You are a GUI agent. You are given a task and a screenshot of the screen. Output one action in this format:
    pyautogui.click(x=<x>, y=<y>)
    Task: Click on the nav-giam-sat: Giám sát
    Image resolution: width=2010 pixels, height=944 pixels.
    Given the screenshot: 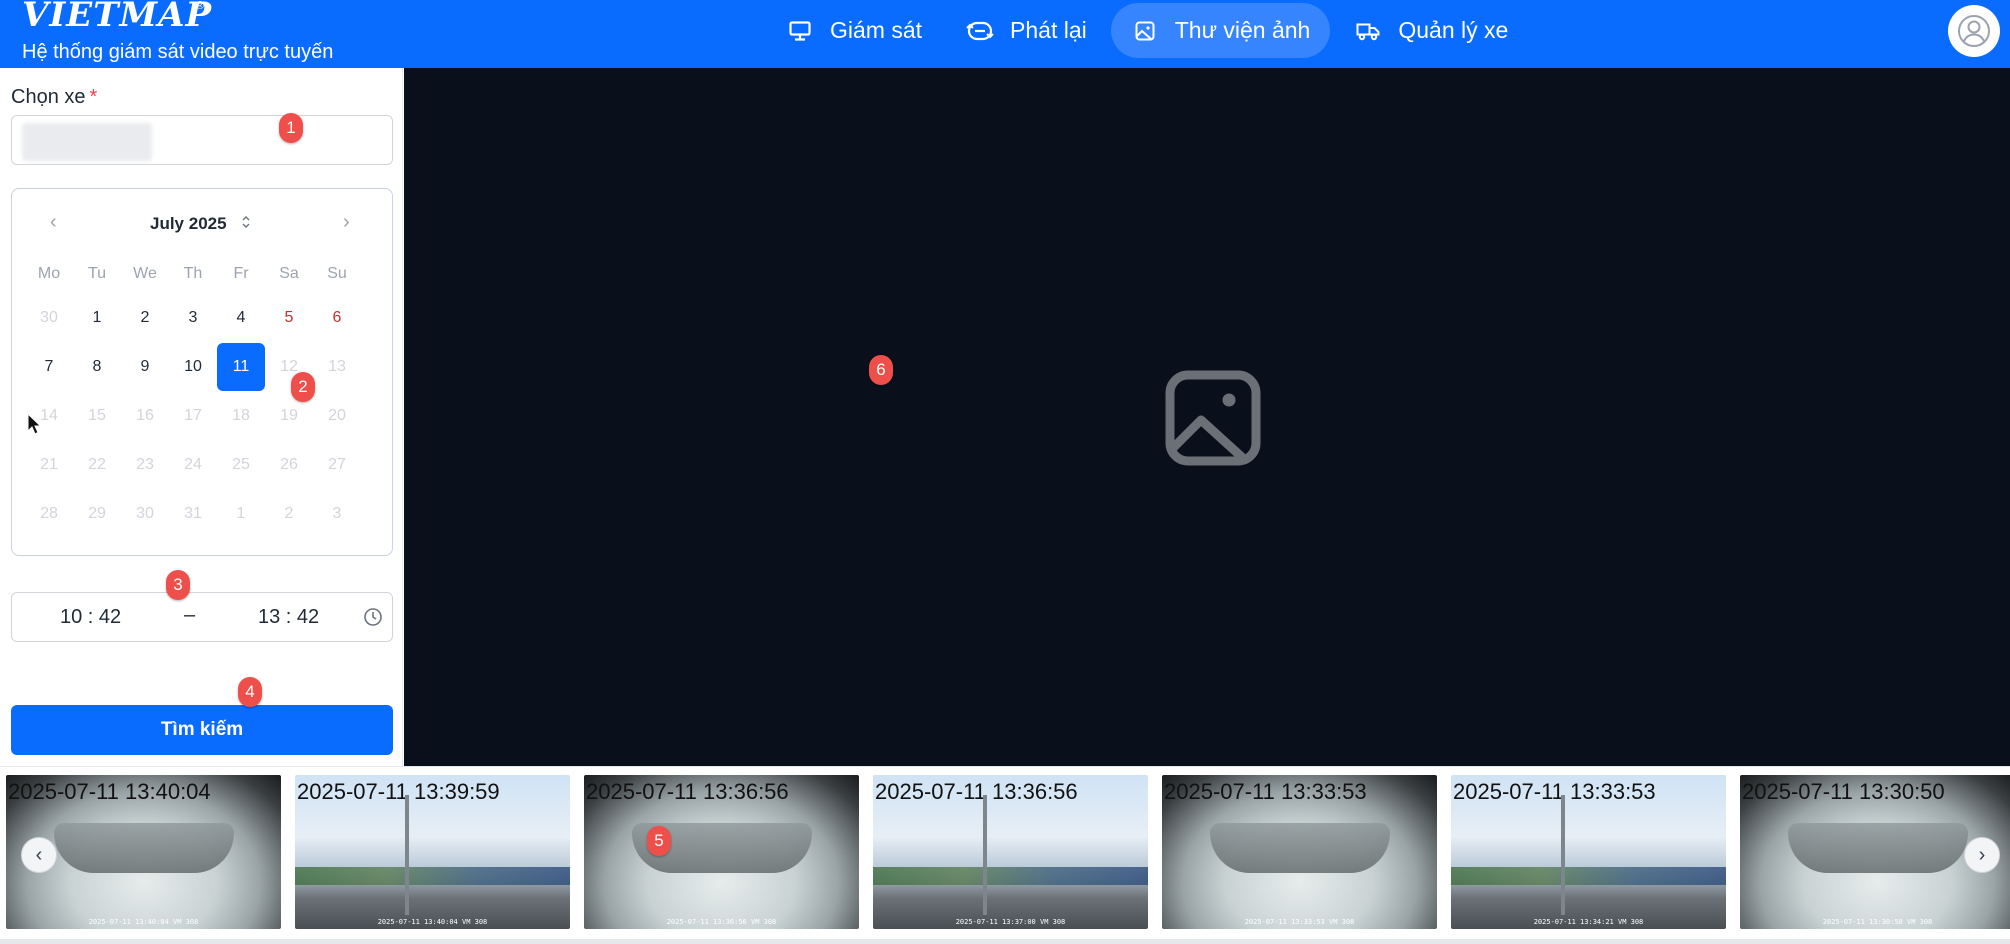 What is the action you would take?
    pyautogui.click(x=854, y=30)
    